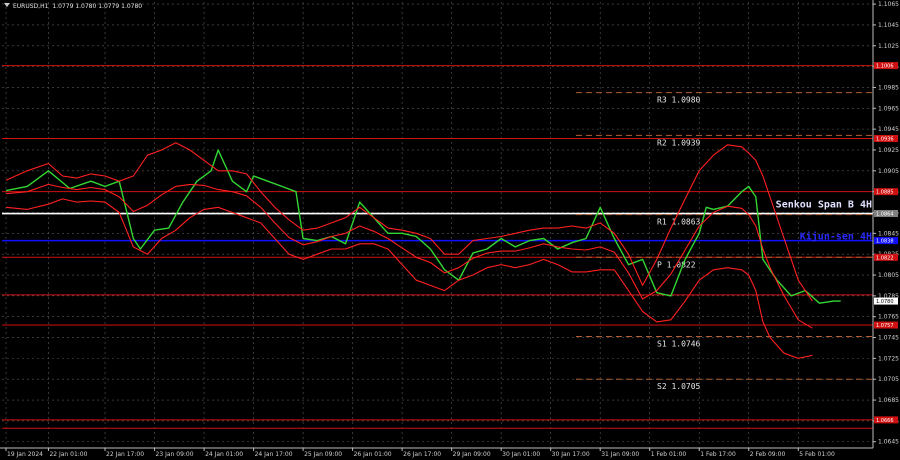 The image size is (900, 460). What do you see at coordinates (97, 6) in the screenshot?
I see `ohlc-values: 1.0779 1.0780 1.0779 1.0780` at bounding box center [97, 6].